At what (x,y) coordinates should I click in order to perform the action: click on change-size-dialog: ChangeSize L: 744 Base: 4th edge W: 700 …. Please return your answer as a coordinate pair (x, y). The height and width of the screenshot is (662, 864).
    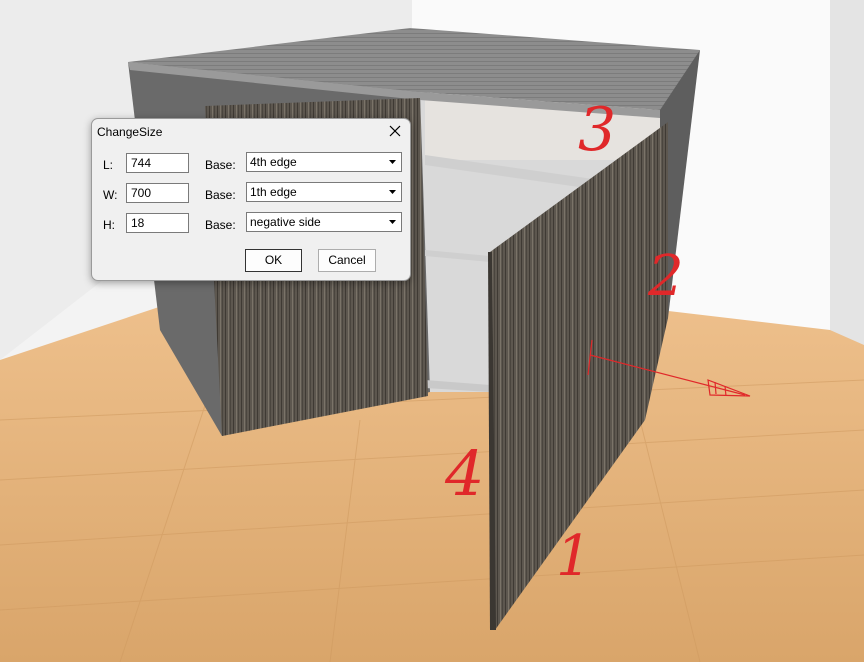
    Looking at the image, I should click on (251, 199).